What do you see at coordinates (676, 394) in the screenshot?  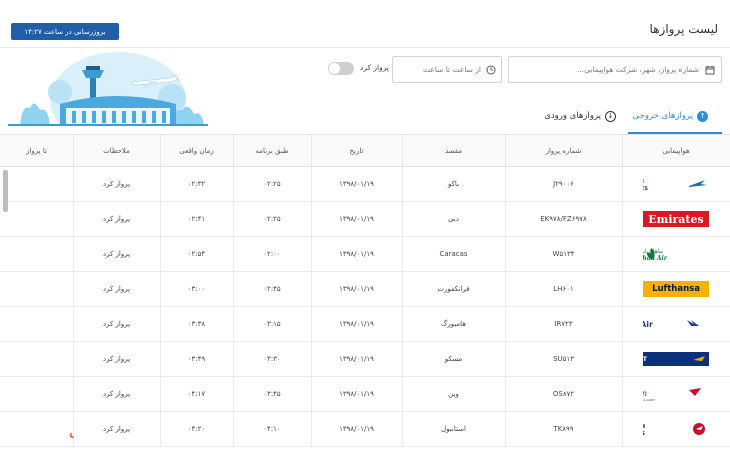 I see `austrian-logo: AustrianSTAR ALLIANCE` at bounding box center [676, 394].